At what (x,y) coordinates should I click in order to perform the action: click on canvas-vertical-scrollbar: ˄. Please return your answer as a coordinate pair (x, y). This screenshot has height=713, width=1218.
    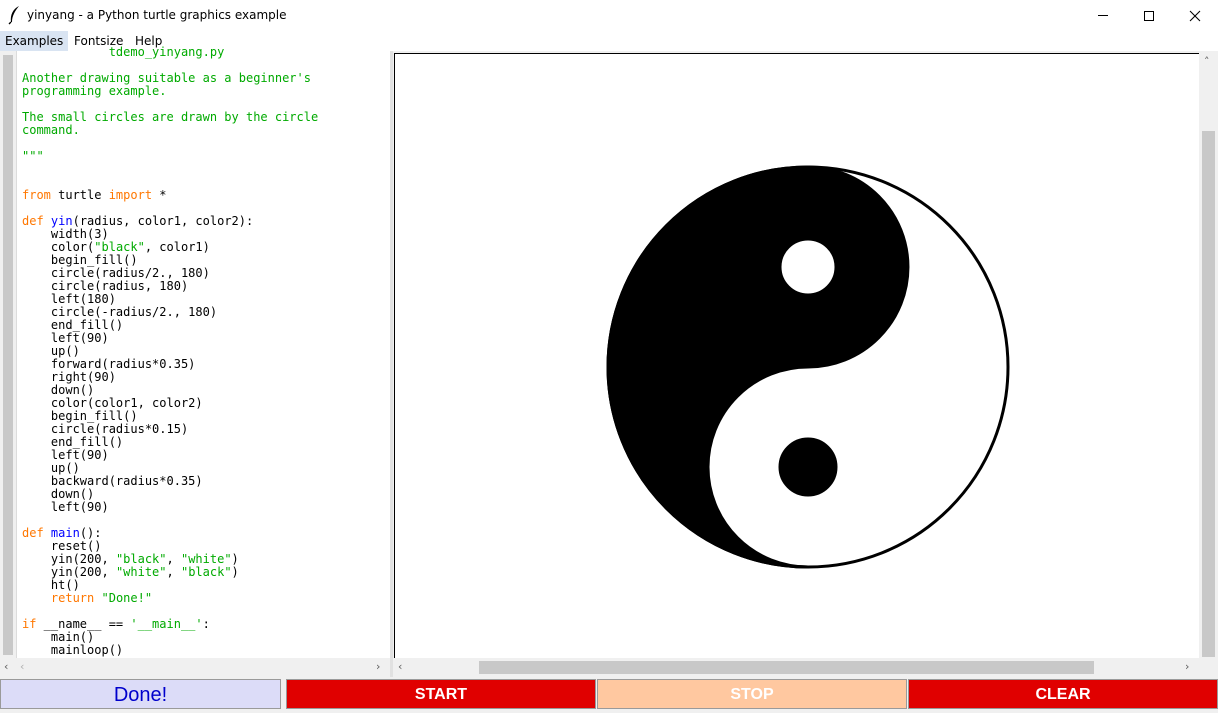
    Looking at the image, I should click on (1208, 356).